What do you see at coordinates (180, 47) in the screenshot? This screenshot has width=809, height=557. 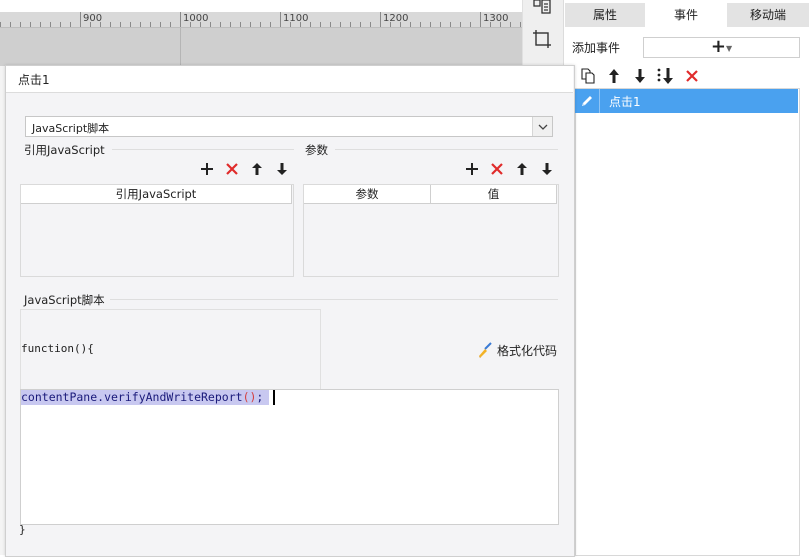 I see `canvas-divider` at bounding box center [180, 47].